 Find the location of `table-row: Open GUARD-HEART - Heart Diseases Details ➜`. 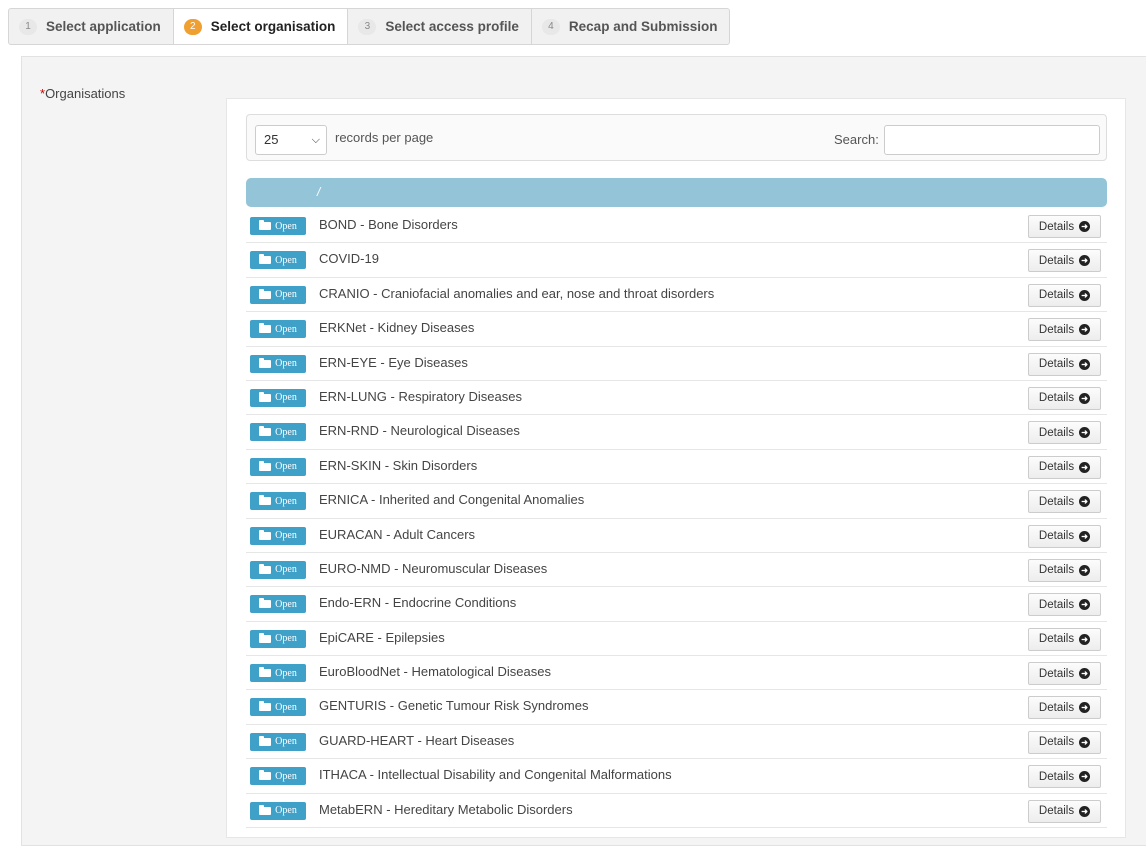

table-row: Open GUARD-HEART - Heart Diseases Details ➜ is located at coordinates (676, 742).